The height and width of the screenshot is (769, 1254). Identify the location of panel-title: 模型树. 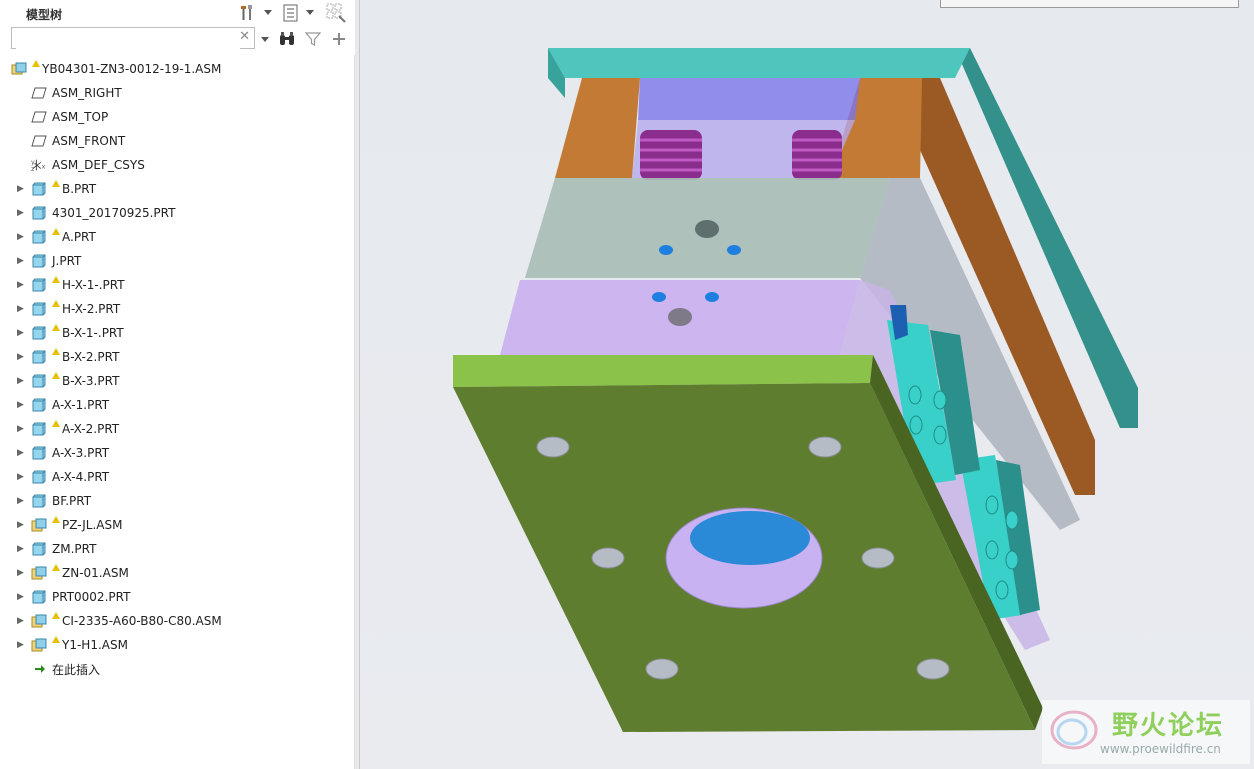
(44, 15).